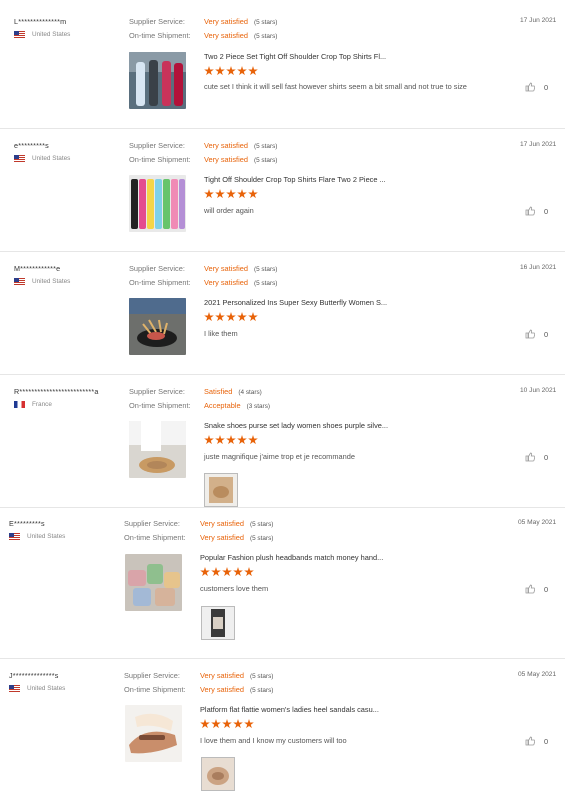 This screenshot has height=800, width=565. I want to click on review-comment: customers love them, so click(234, 588).